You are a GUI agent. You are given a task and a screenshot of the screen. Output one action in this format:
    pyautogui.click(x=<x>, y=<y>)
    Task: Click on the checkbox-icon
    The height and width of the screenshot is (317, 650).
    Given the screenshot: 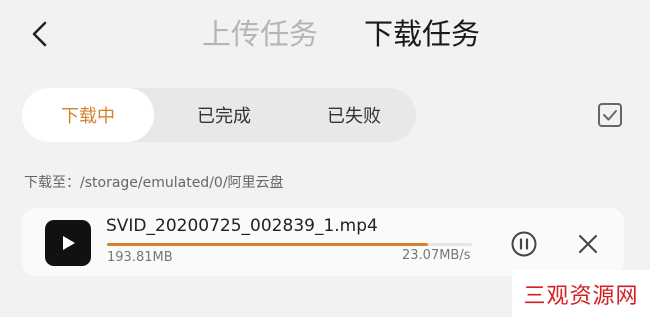 What is the action you would take?
    pyautogui.click(x=610, y=115)
    